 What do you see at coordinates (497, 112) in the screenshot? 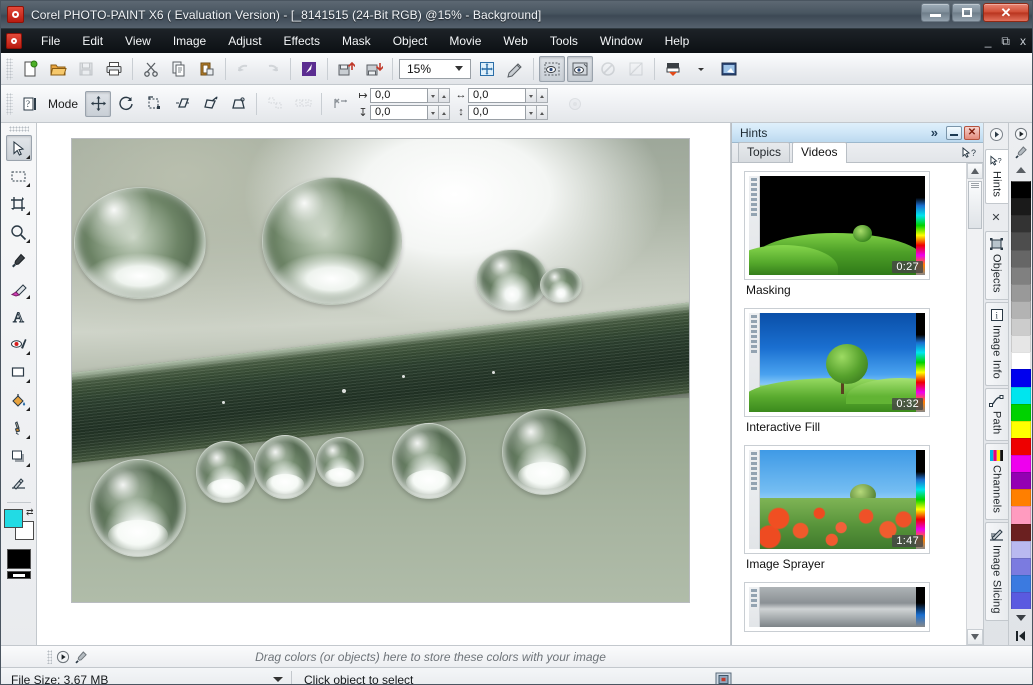
I see `size-height-field: 0,0` at bounding box center [497, 112].